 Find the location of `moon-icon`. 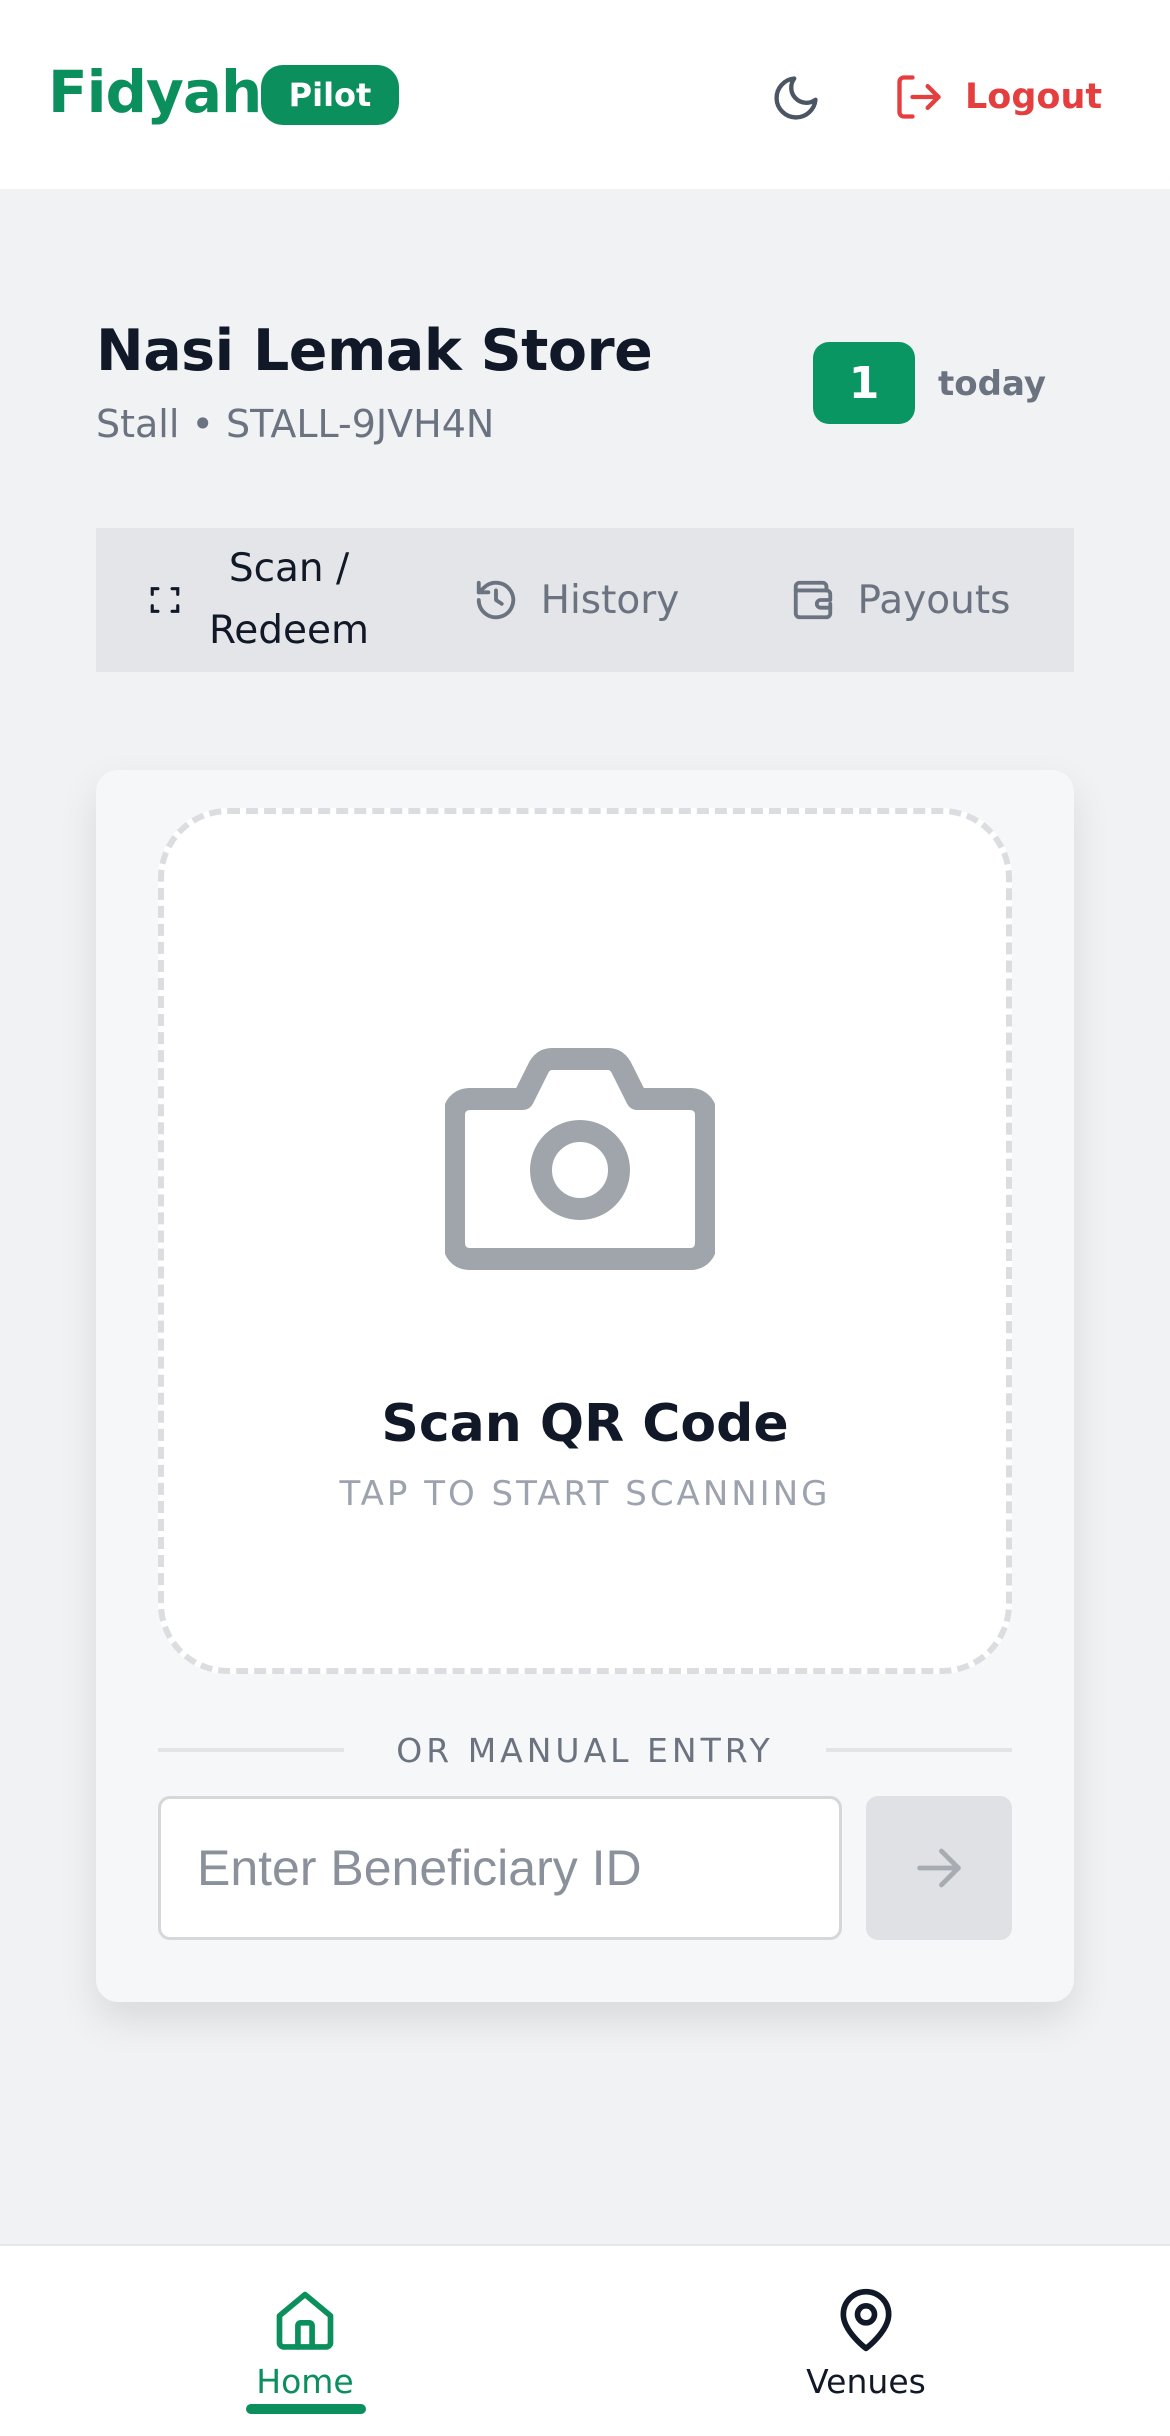

moon-icon is located at coordinates (796, 98).